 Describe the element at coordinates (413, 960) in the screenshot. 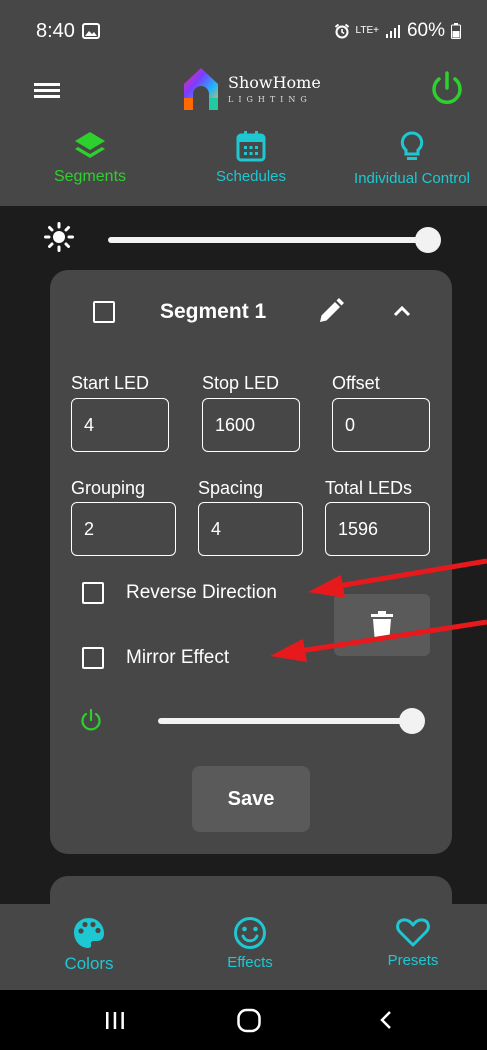

I see `nav-presets-label: Presets` at that location.